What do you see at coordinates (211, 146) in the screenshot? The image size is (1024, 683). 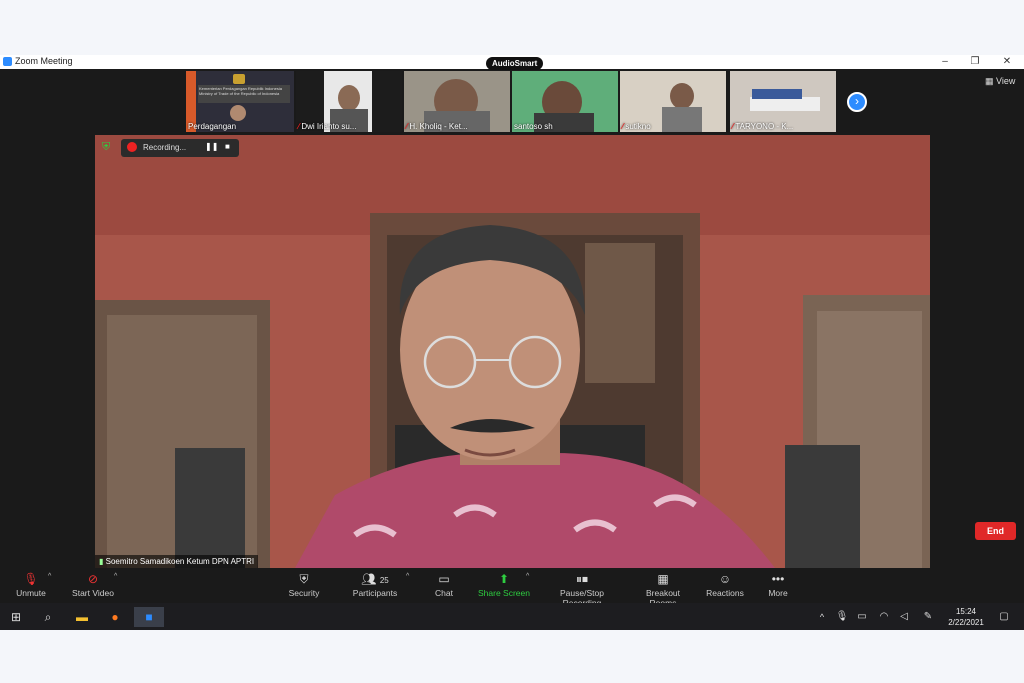 I see `pause-recording-icon: ❚❚` at bounding box center [211, 146].